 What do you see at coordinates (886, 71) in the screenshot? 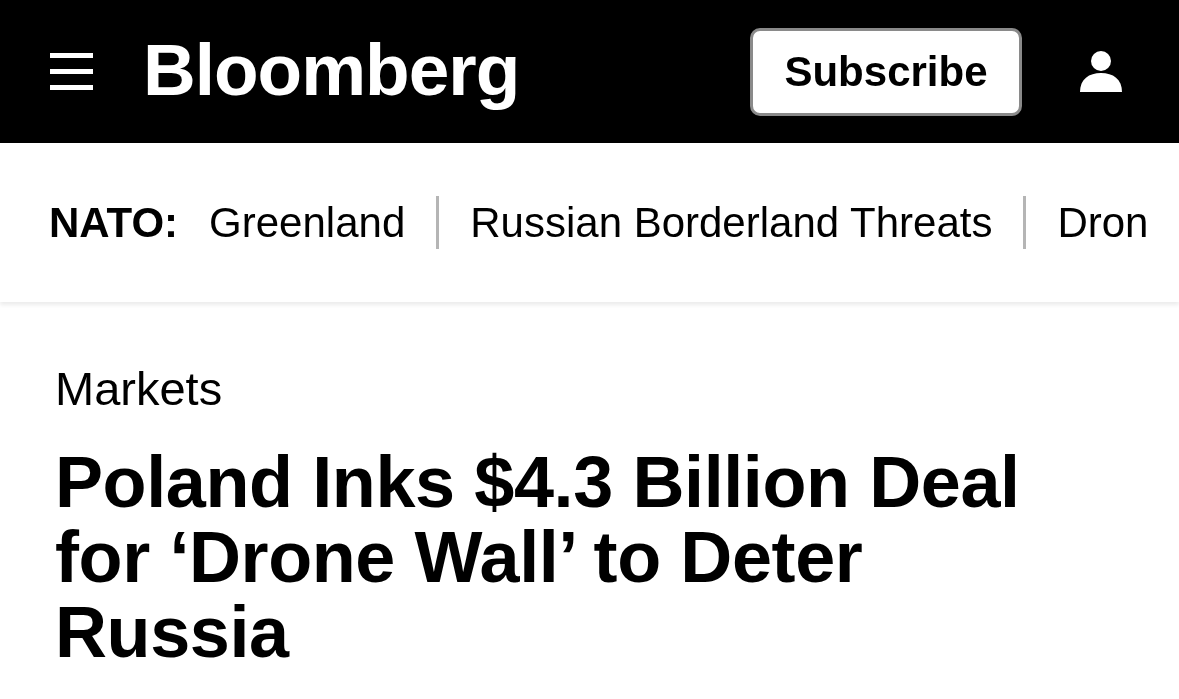
I see `subscribe-button: Subscribe` at bounding box center [886, 71].